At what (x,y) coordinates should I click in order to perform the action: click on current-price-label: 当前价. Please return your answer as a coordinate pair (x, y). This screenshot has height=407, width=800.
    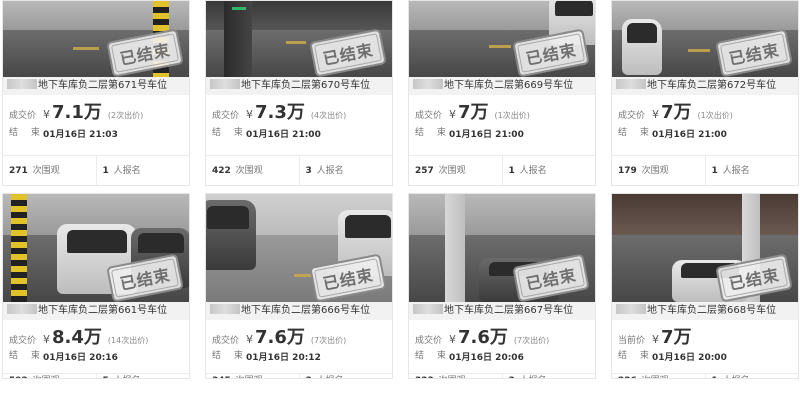
    Looking at the image, I should click on (632, 341).